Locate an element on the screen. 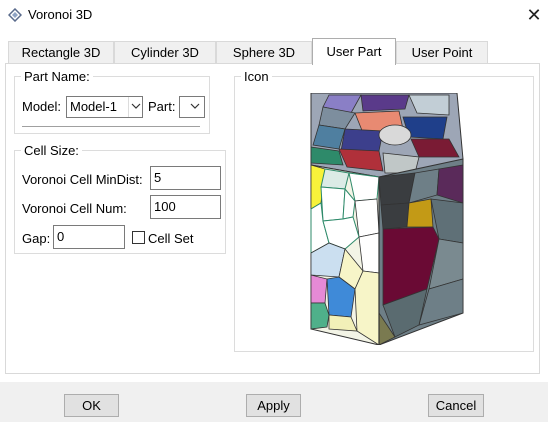 Image resolution: width=548 pixels, height=422 pixels. window-title: Voronoi 3D is located at coordinates (60, 14).